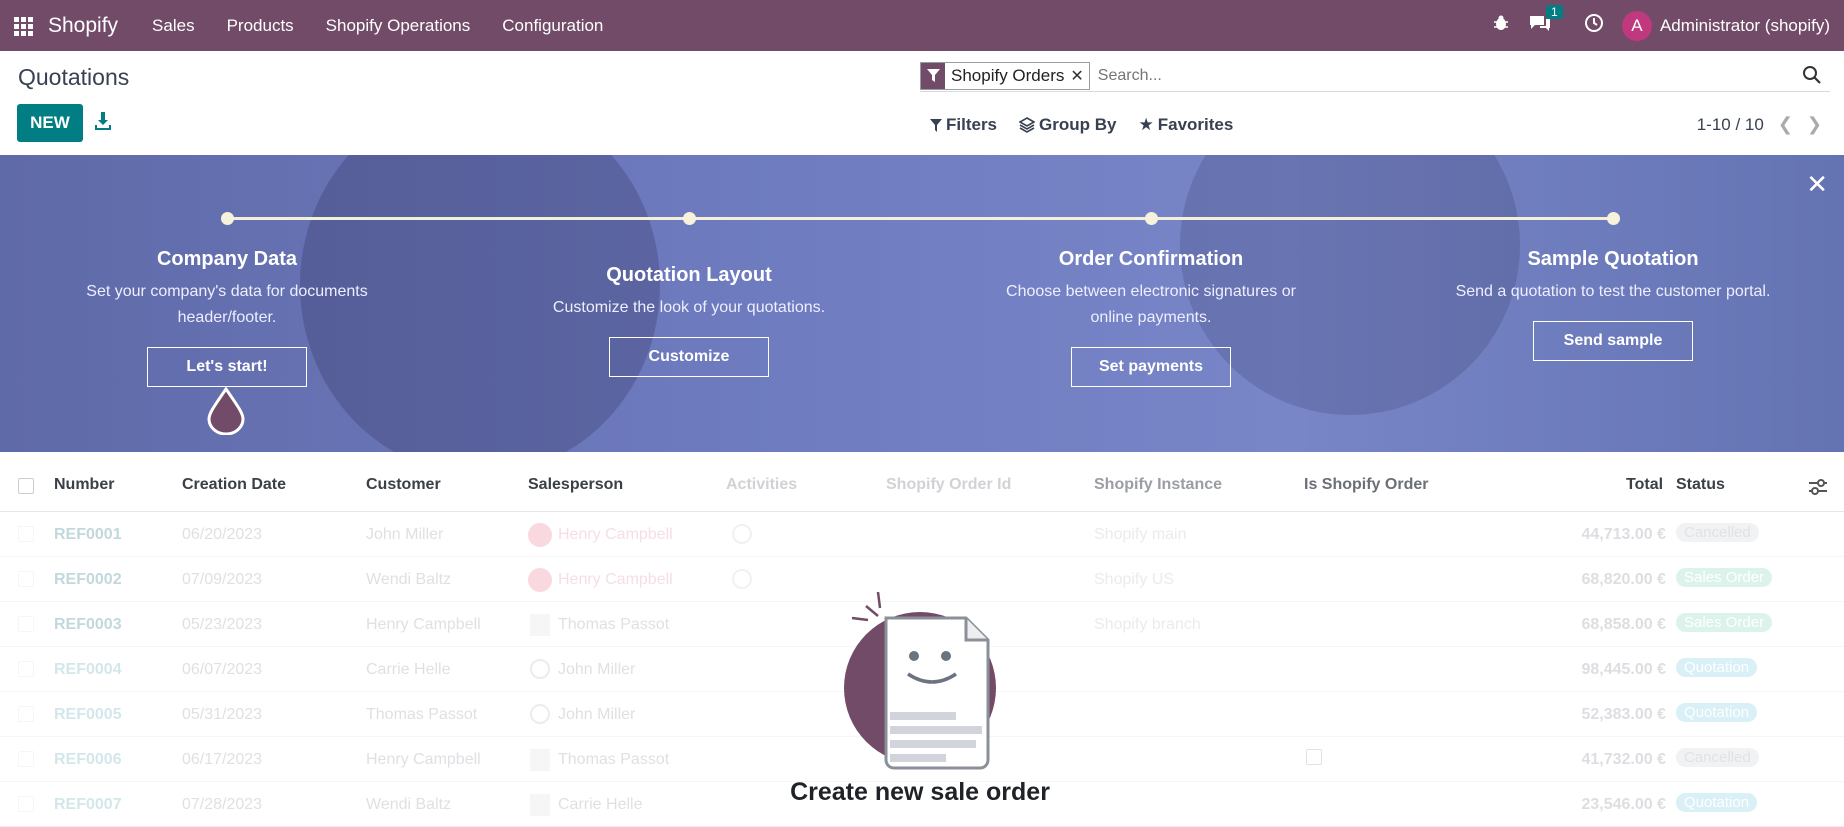 This screenshot has height=827, width=1844. What do you see at coordinates (936, 125) in the screenshot?
I see `filter-icon` at bounding box center [936, 125].